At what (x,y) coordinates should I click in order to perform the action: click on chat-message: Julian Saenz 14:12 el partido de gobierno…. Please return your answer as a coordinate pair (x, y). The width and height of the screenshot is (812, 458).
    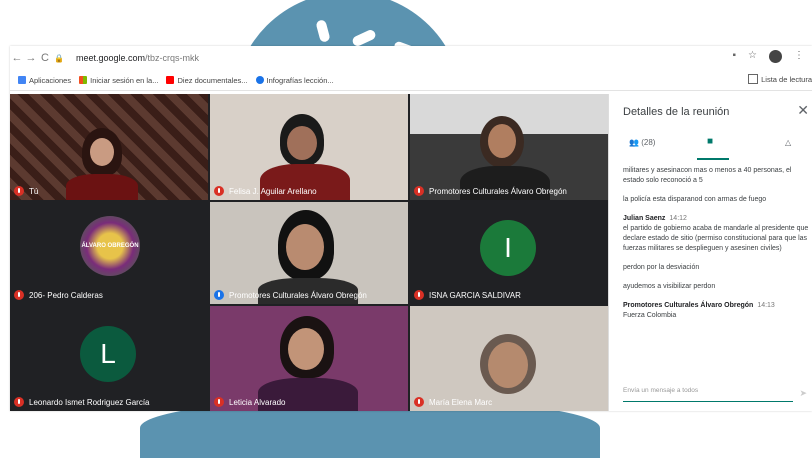
    Looking at the image, I should click on (716, 233).